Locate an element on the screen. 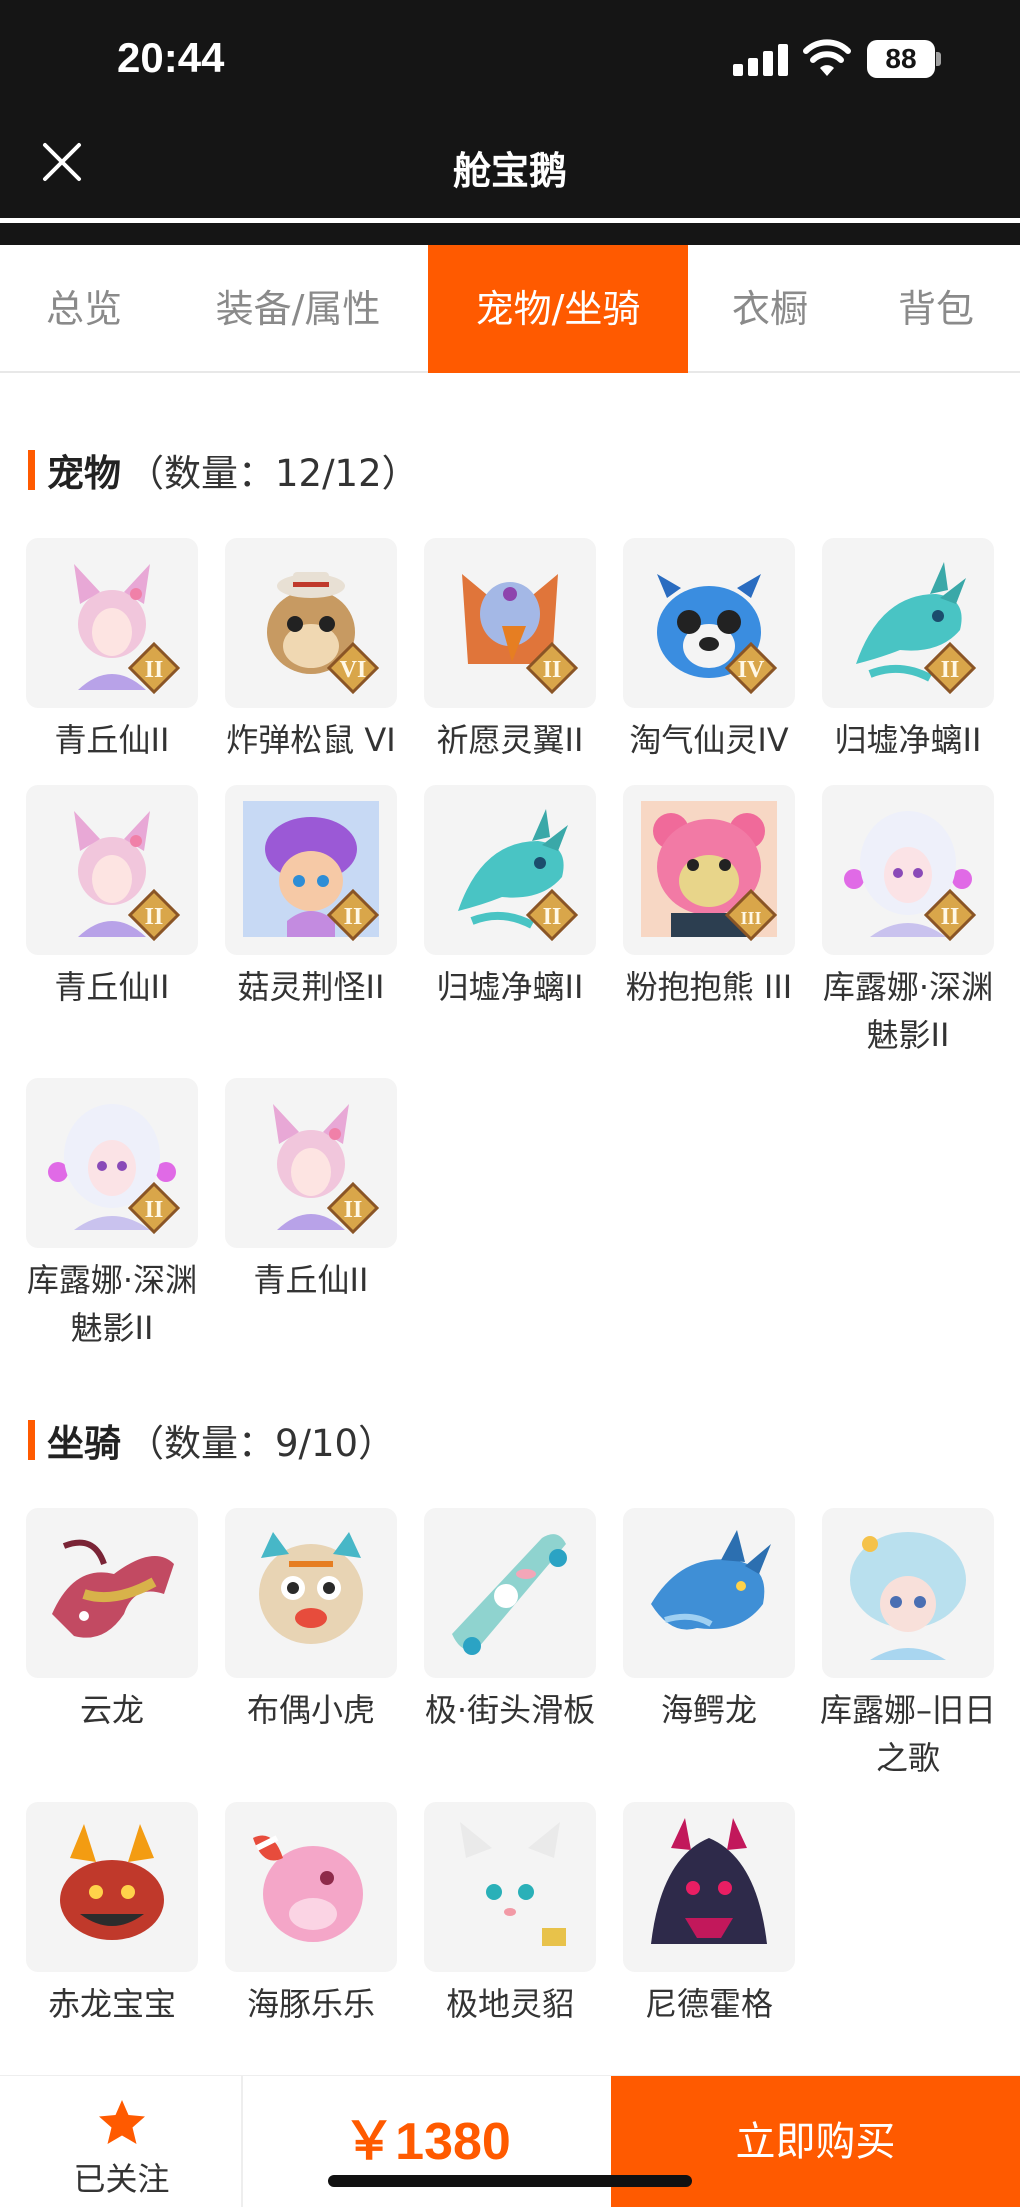  mount-item: 赤龙宝宝 is located at coordinates (112, 1915).